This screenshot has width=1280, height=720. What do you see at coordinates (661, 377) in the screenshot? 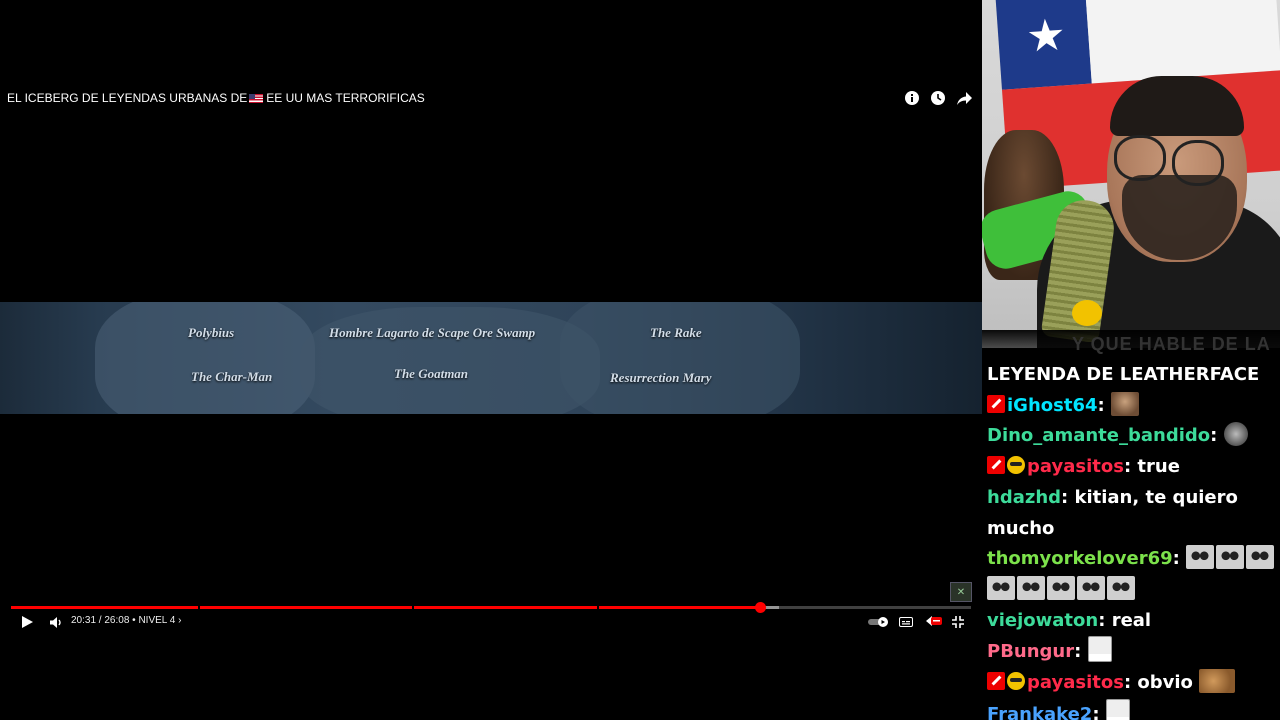
I see `legend-label: Resurrection Mary` at bounding box center [661, 377].